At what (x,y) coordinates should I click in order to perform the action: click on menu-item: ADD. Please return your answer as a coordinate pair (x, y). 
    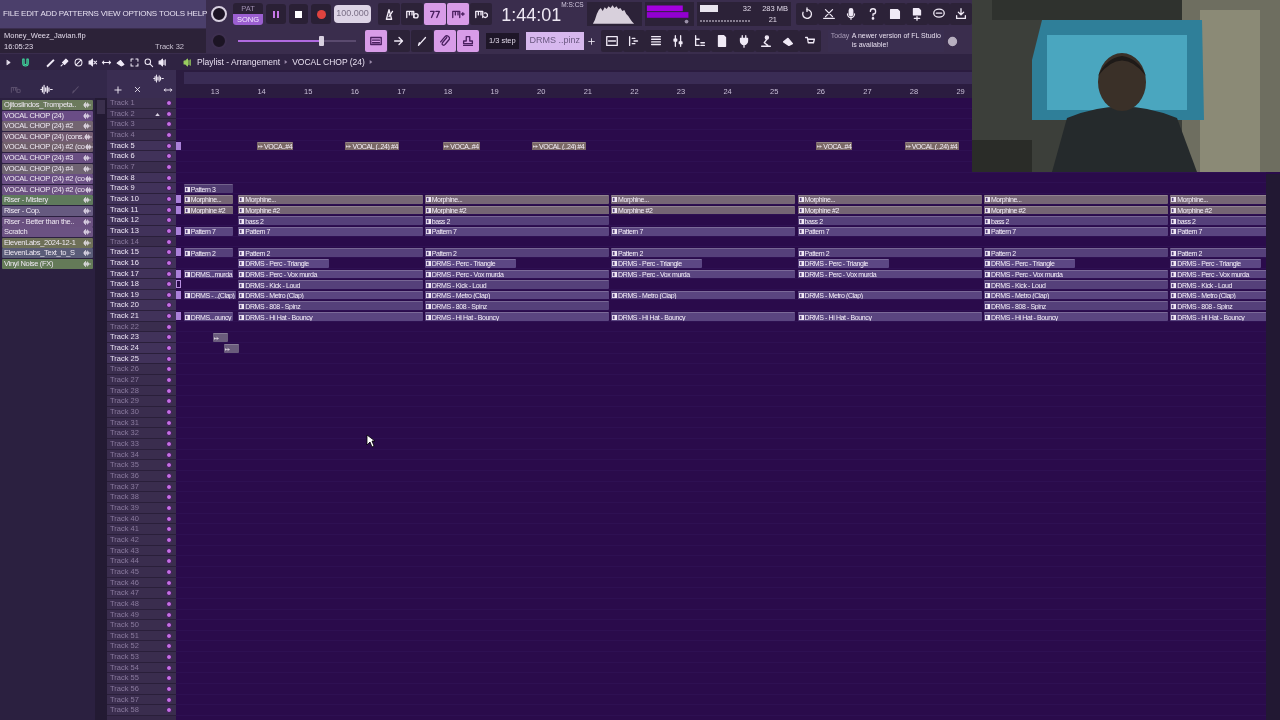
    Looking at the image, I should click on (48, 14).